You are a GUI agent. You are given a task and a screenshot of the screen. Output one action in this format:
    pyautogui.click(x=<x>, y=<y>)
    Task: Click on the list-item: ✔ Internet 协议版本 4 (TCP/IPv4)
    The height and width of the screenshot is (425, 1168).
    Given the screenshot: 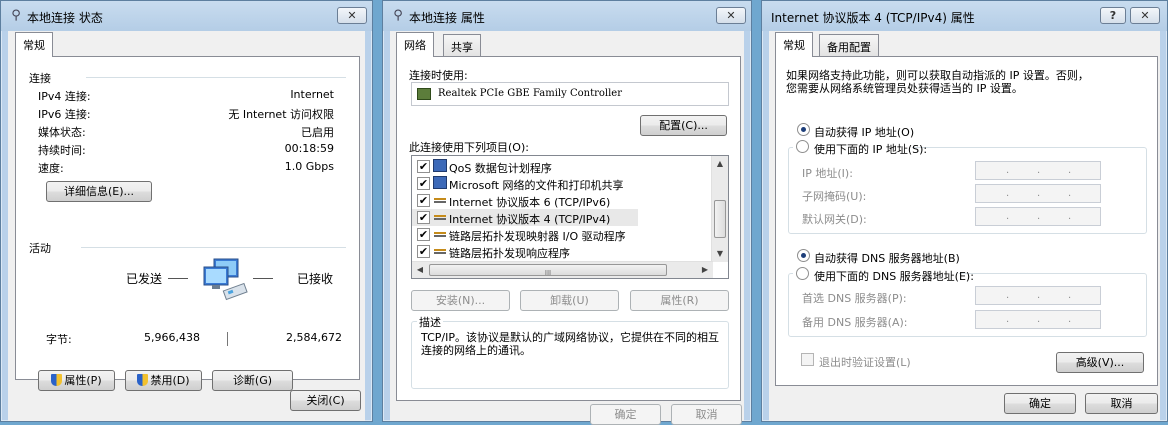 What is the action you would take?
    pyautogui.click(x=525, y=217)
    